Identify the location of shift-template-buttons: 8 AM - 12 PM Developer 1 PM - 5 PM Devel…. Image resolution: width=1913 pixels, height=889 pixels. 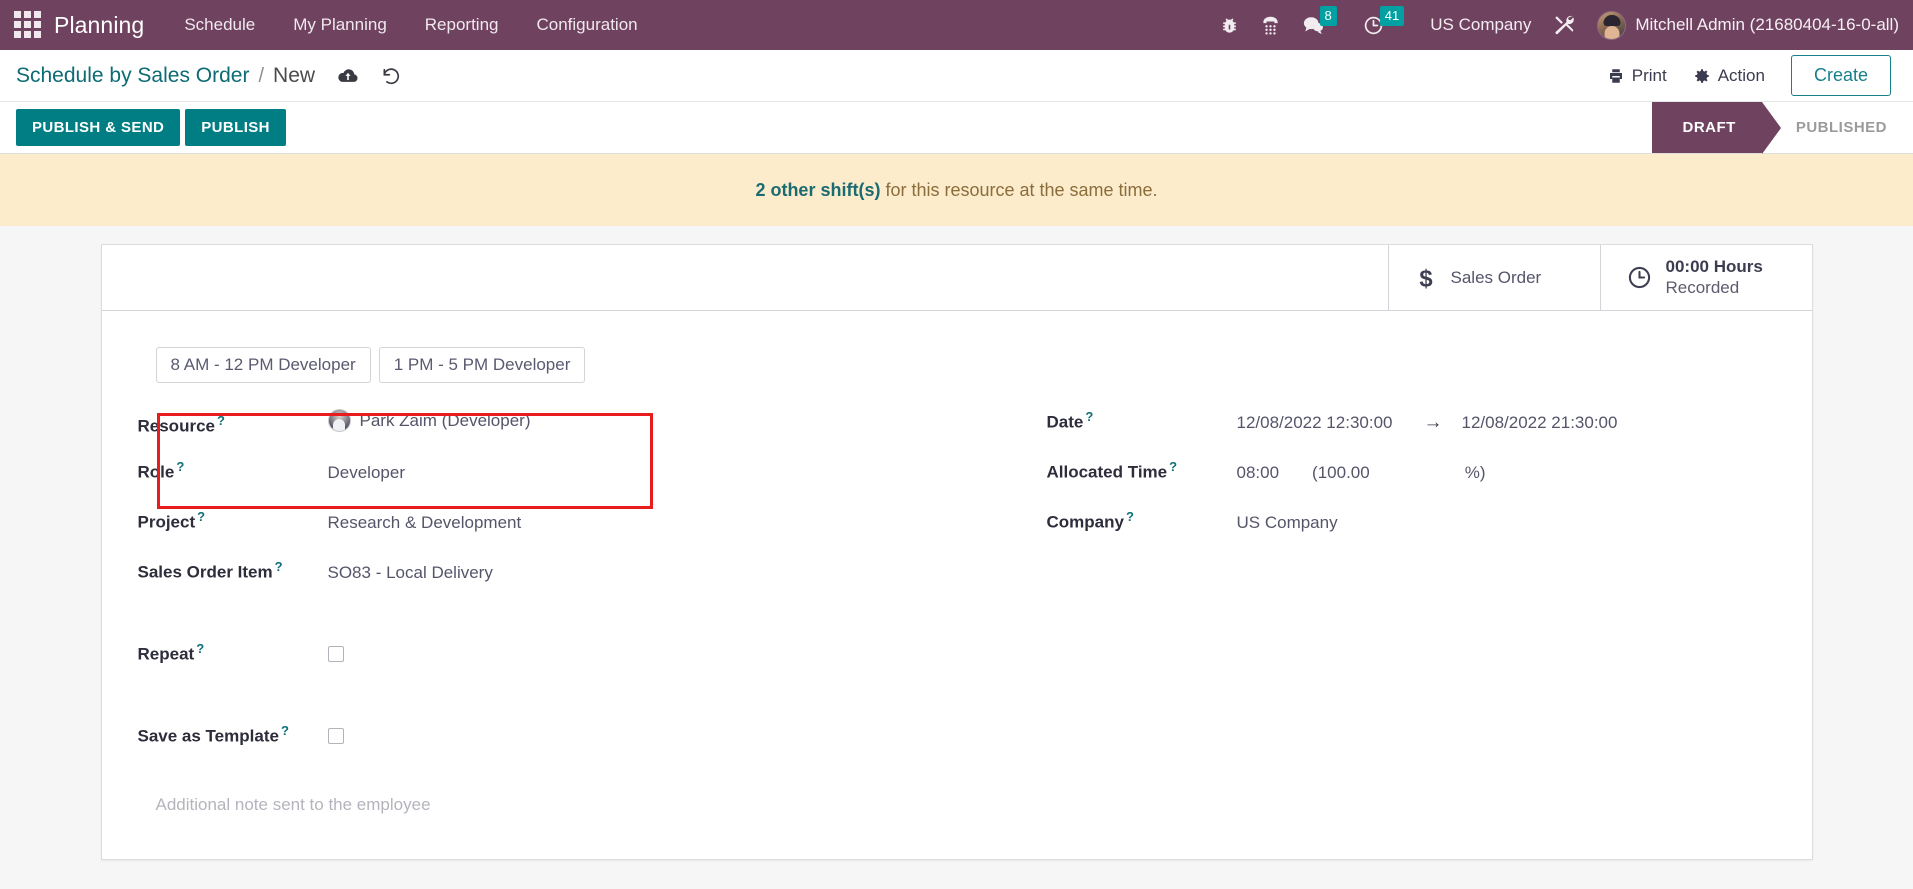
(965, 365).